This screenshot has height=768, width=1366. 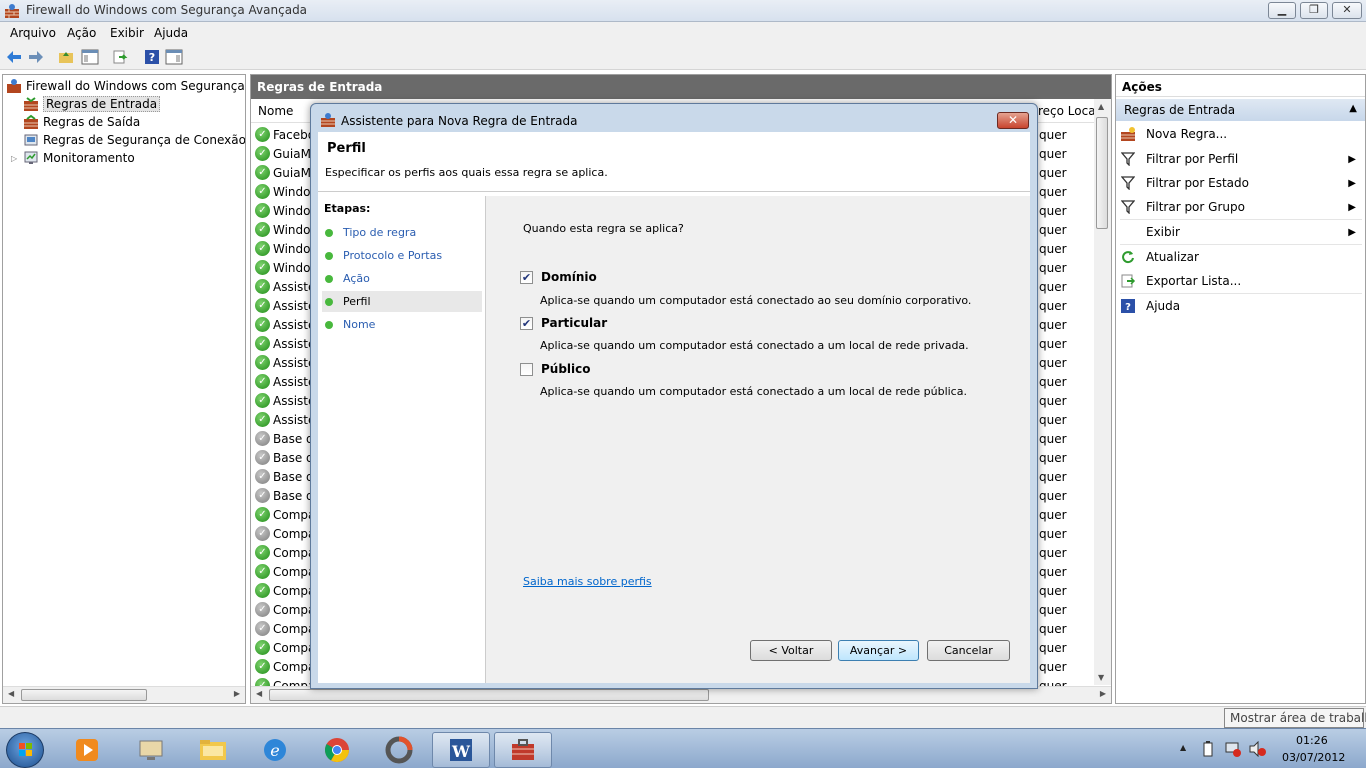 What do you see at coordinates (1241, 257) in the screenshot?
I see `action-atualizar: Atualizar` at bounding box center [1241, 257].